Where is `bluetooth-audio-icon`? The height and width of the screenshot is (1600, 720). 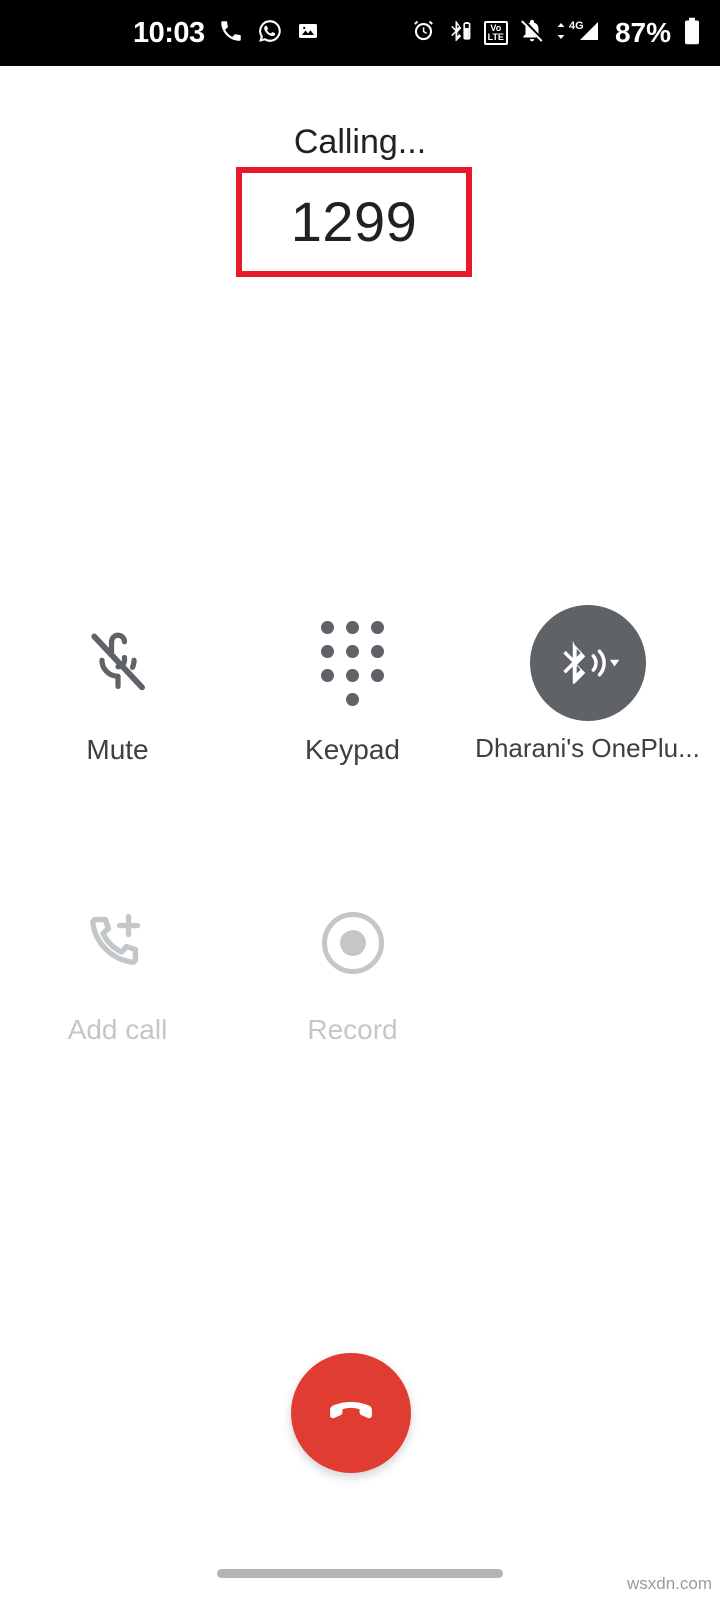
bluetooth-audio-icon is located at coordinates (587, 663).